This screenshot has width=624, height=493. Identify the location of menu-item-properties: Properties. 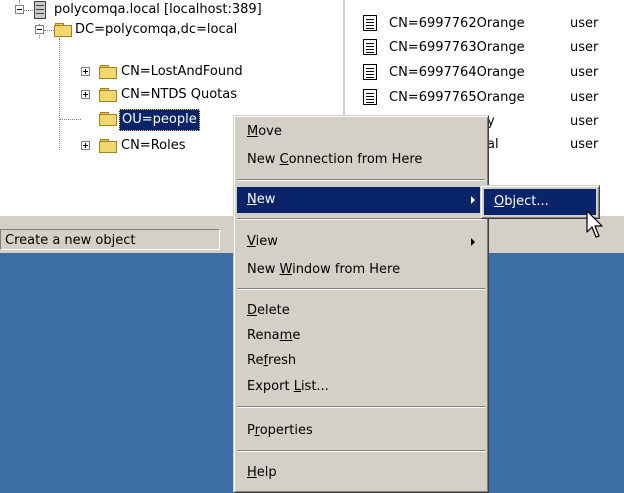
(361, 431).